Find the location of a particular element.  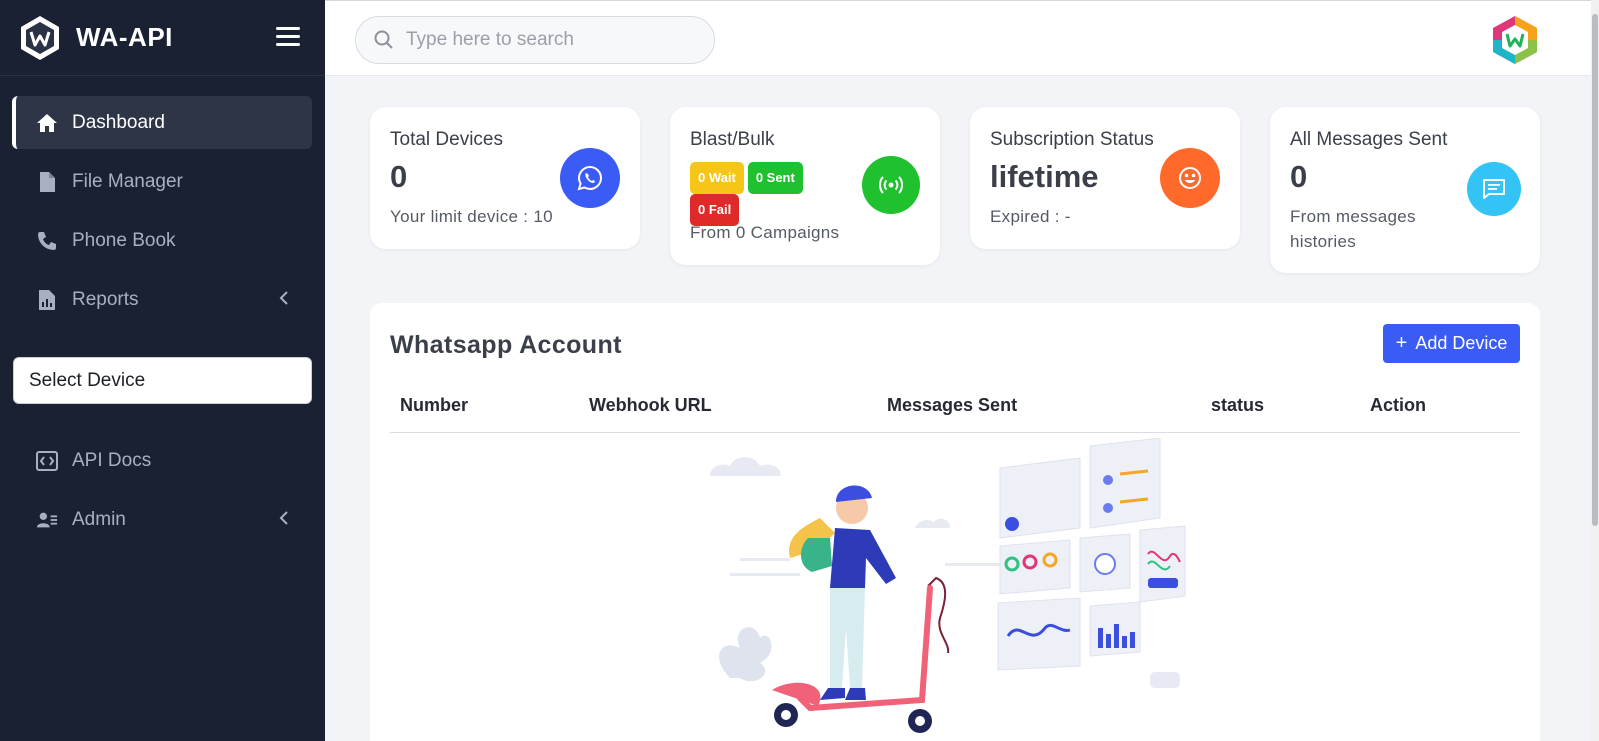

sent-badge: 0 Sent is located at coordinates (775, 178).